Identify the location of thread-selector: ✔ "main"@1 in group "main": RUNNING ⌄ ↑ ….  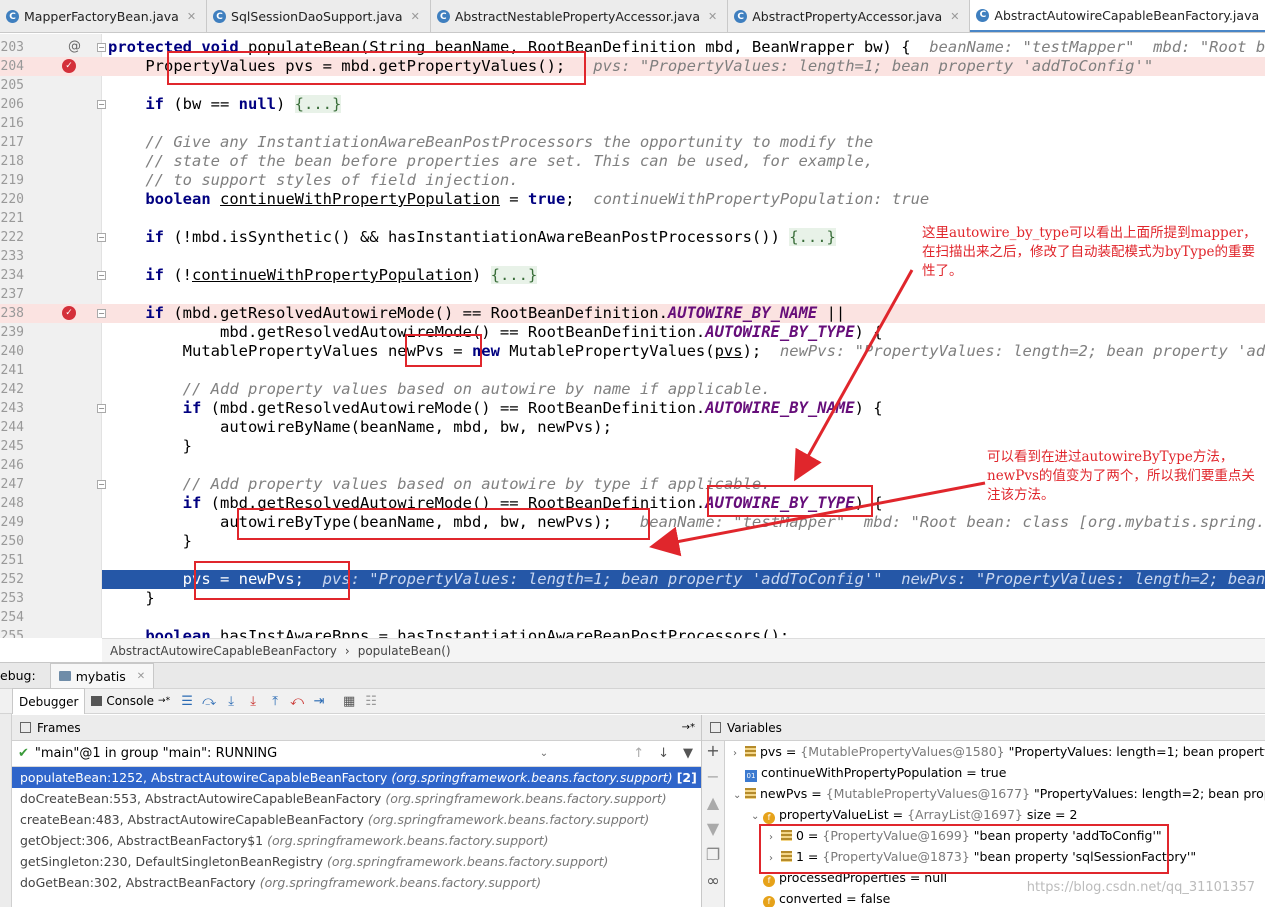
(356, 754).